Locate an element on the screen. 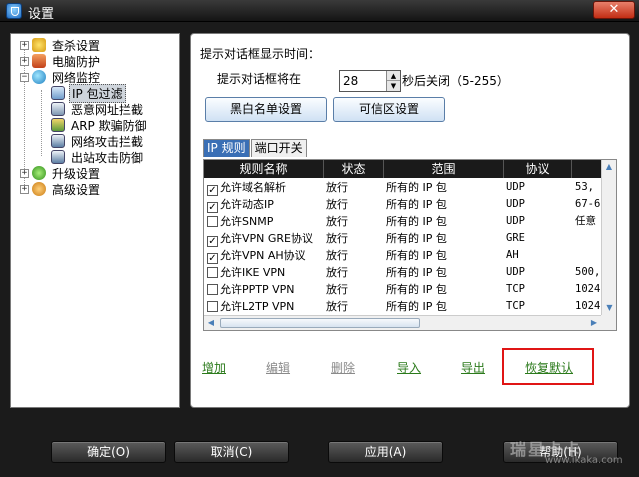  table-row: ✓ 允许域名解析 放行 所有的 IP 包 UDP 53, is located at coordinates (403, 187).